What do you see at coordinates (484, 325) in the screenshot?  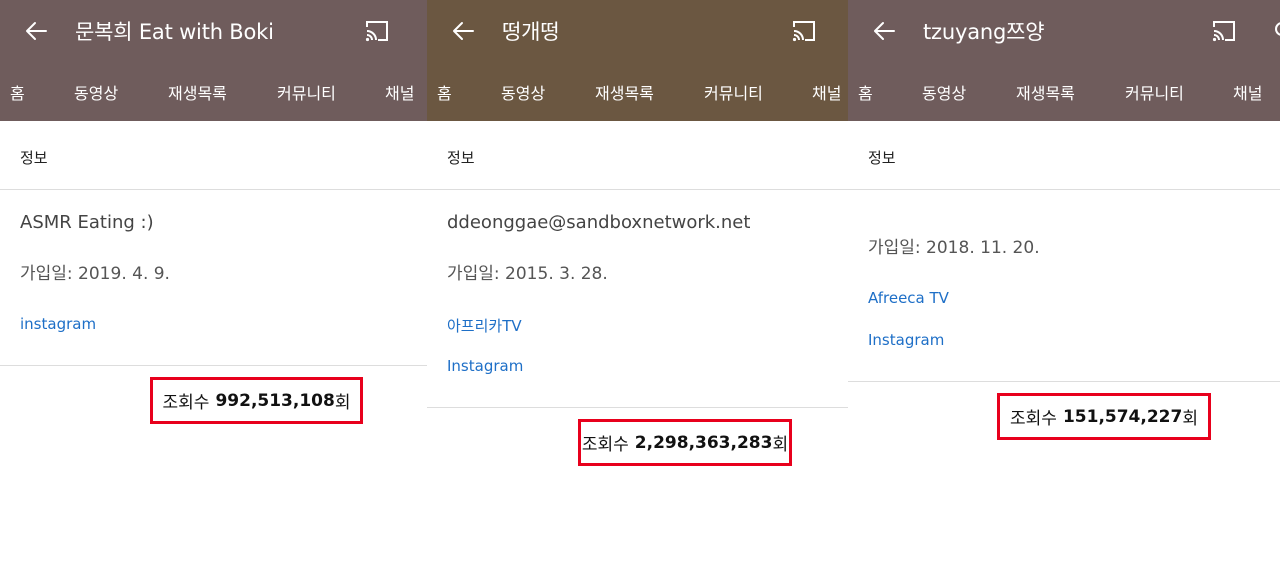 I see `link-afreecatv: 아프리카TV` at bounding box center [484, 325].